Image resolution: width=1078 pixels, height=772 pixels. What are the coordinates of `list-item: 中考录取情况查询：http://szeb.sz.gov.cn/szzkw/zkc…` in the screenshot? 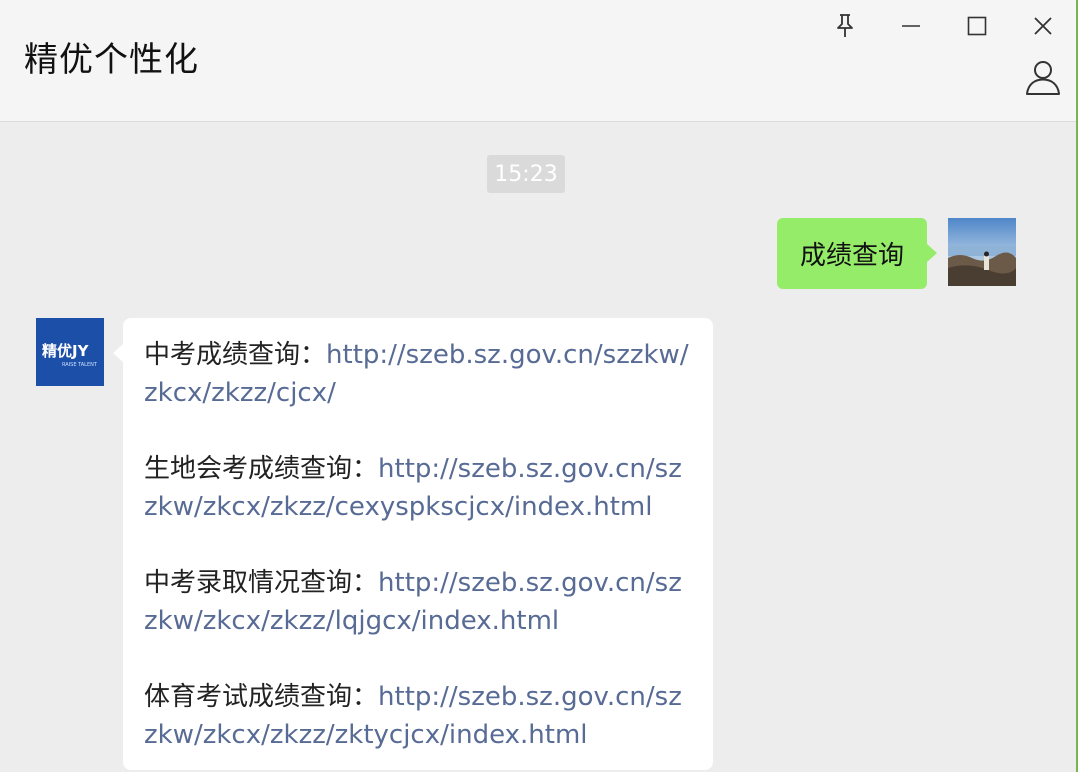 It's located at (418, 602).